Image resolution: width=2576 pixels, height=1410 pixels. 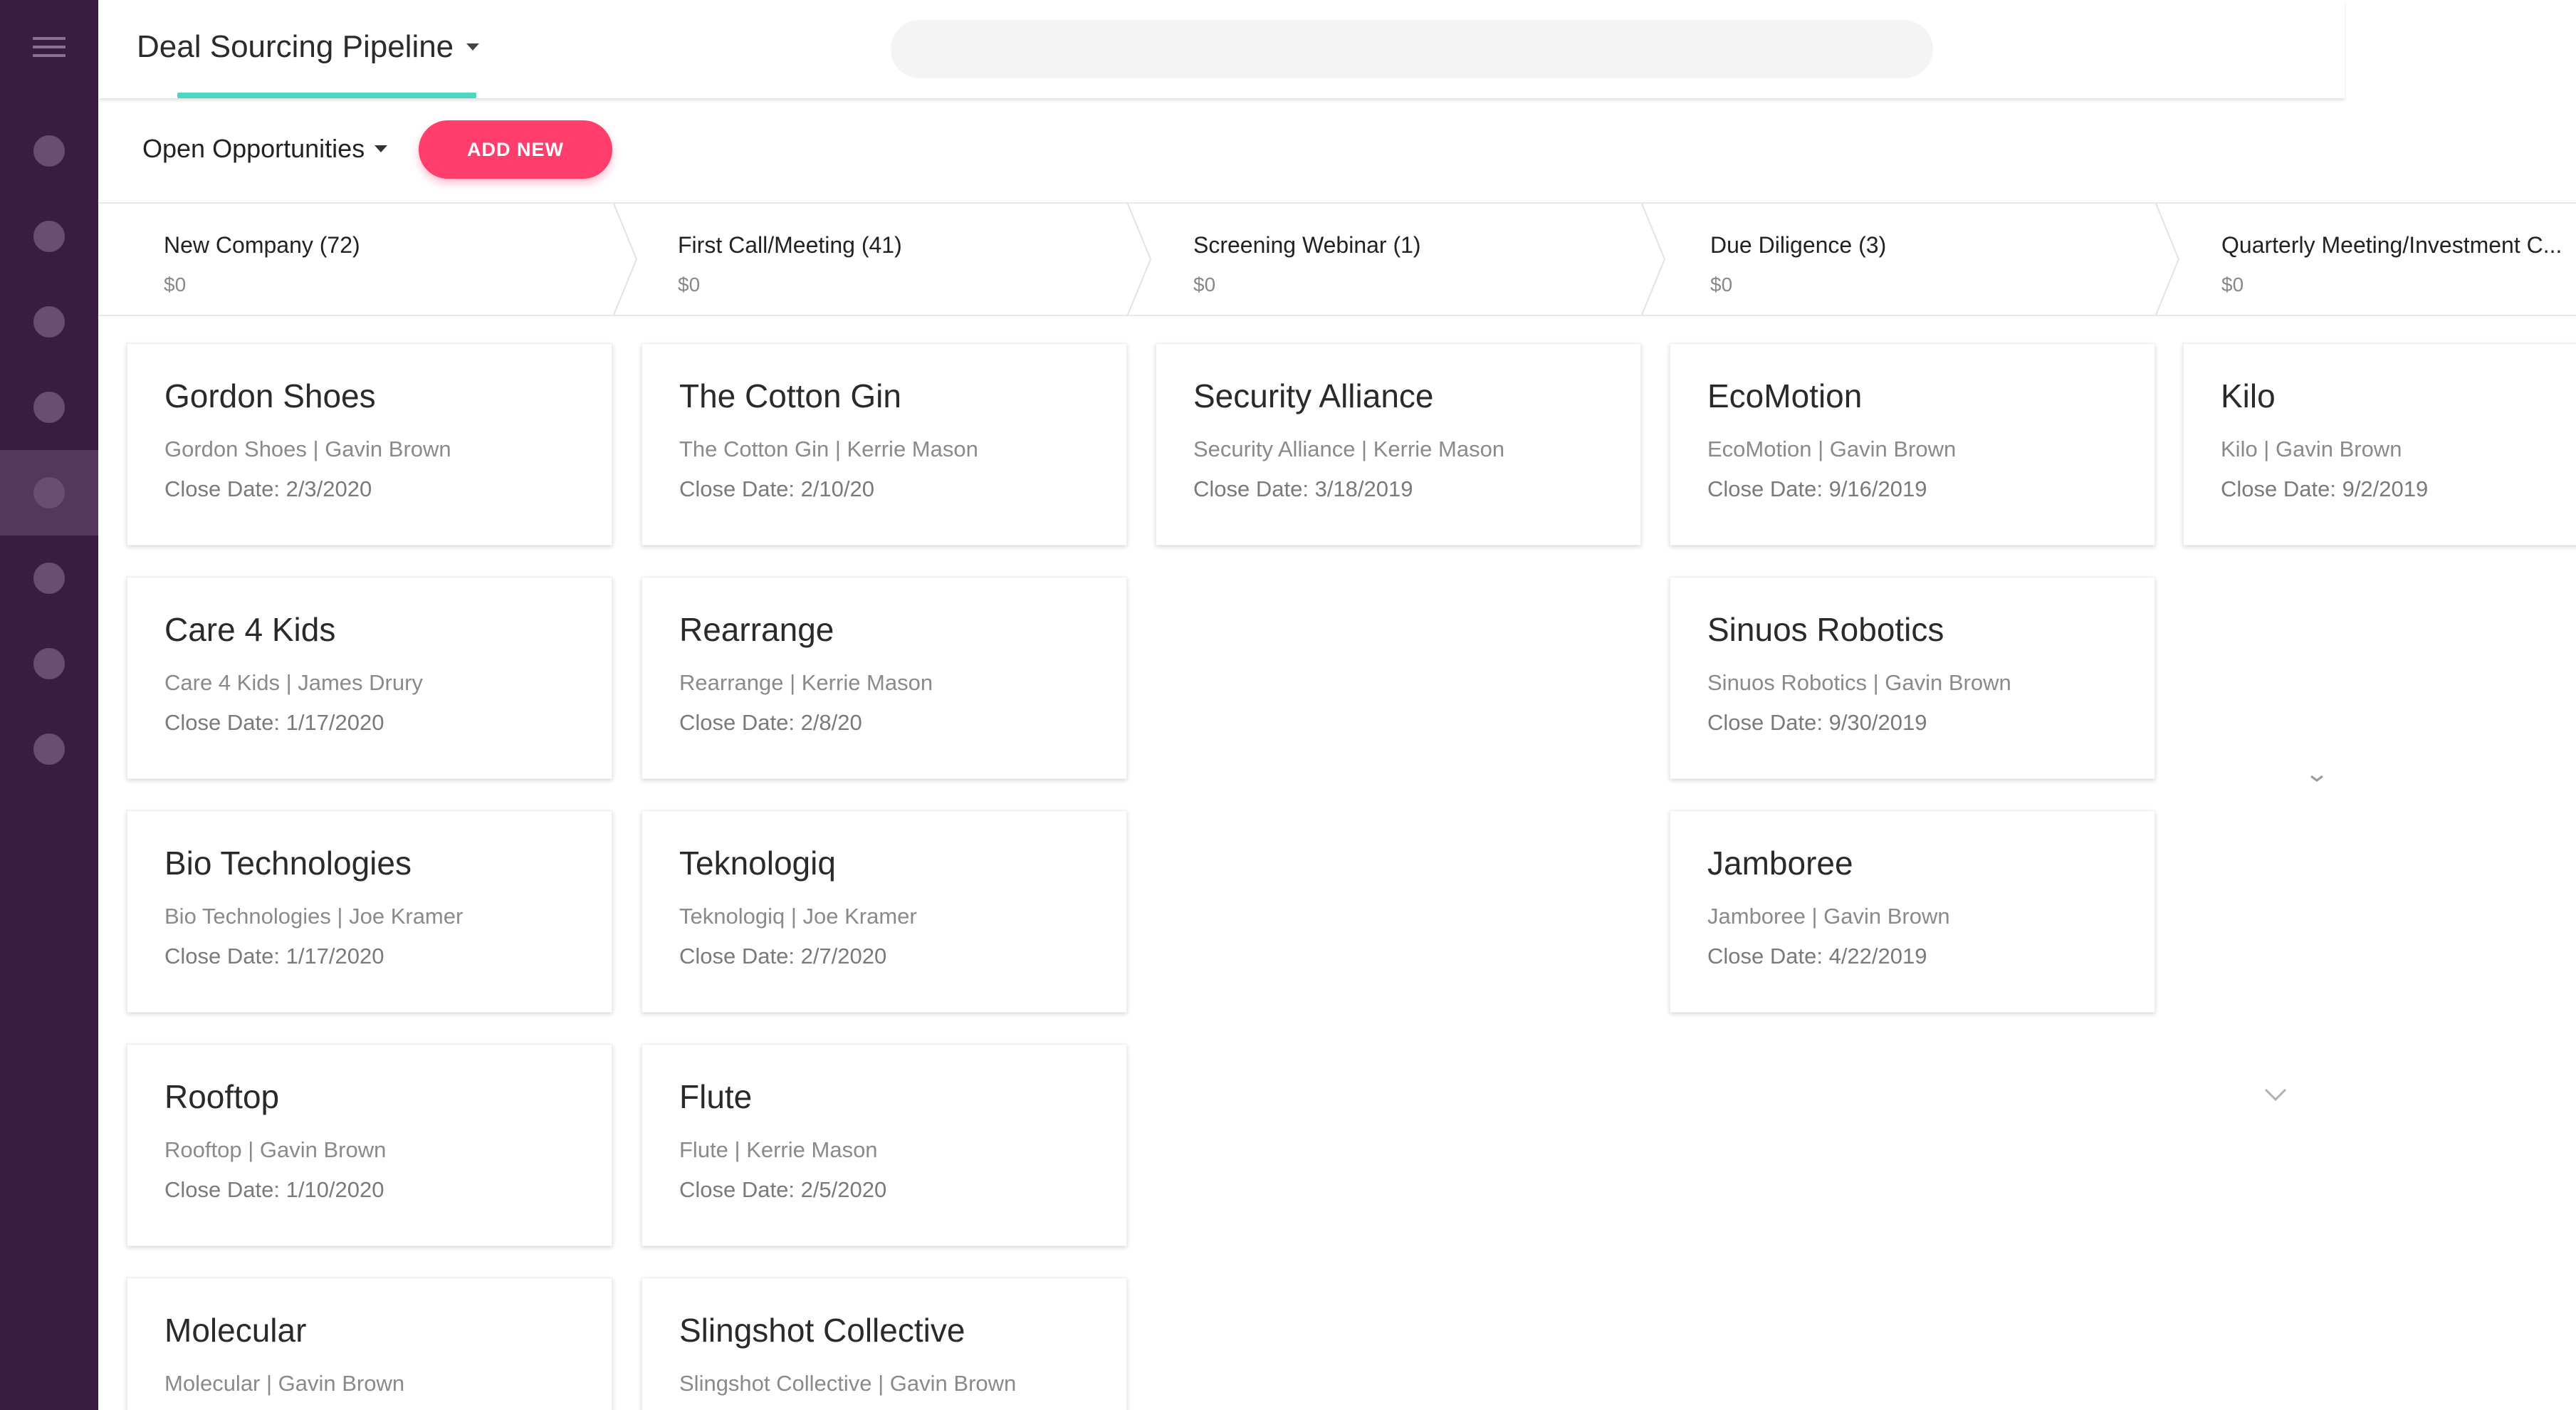 I want to click on deal-title: Teknologiq, so click(x=757, y=864).